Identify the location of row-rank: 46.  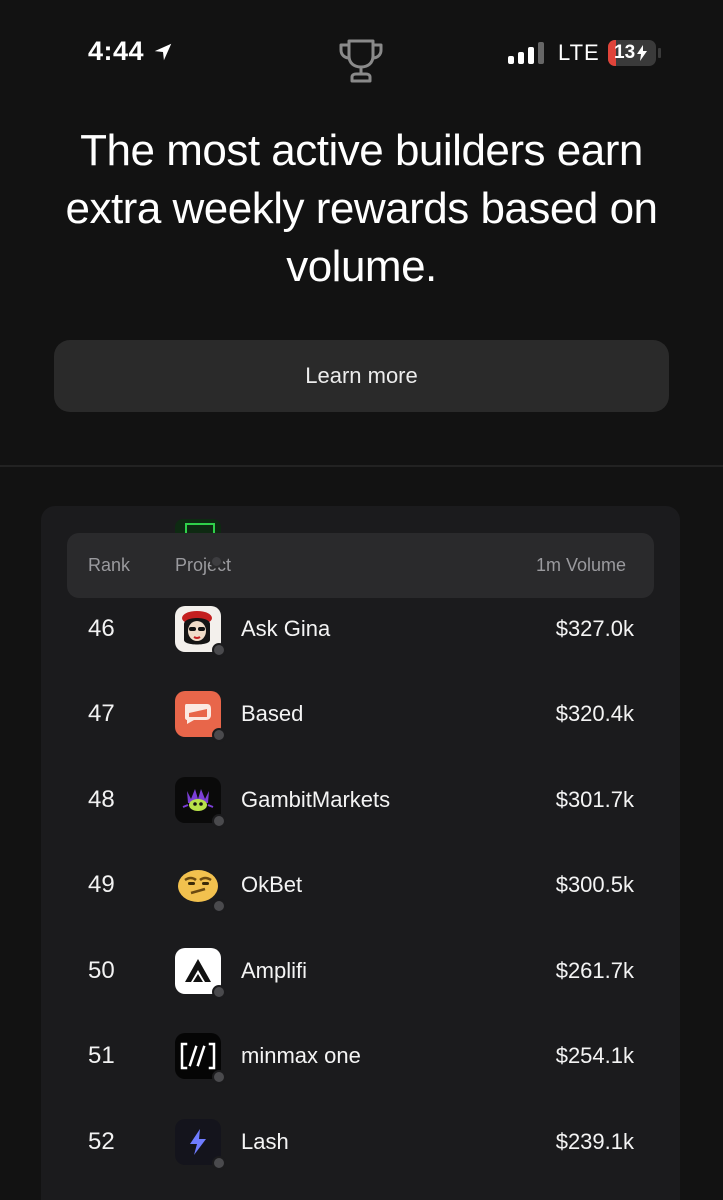
(101, 628).